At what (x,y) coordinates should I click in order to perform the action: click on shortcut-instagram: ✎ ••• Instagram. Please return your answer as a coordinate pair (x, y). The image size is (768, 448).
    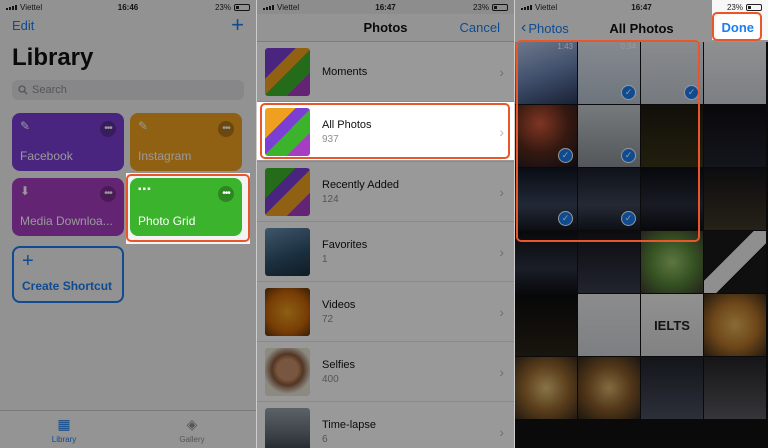
    Looking at the image, I should click on (186, 142).